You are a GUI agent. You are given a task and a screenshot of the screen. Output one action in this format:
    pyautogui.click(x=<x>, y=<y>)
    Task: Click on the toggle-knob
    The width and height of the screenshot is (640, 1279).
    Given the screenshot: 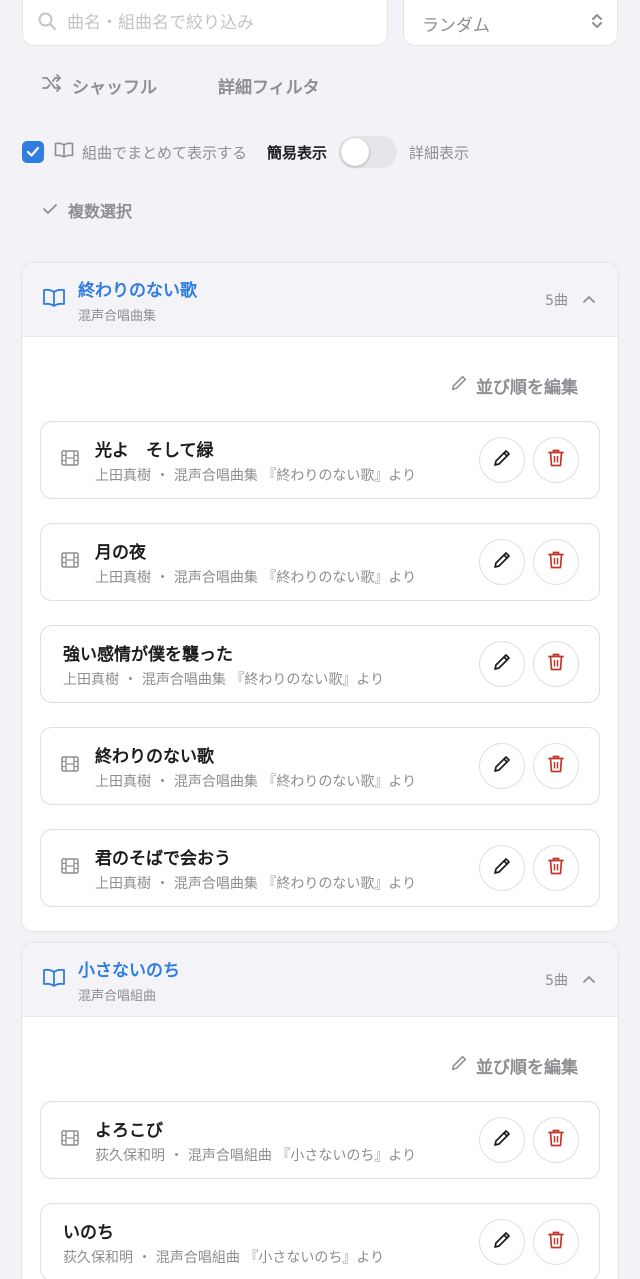 What is the action you would take?
    pyautogui.click(x=355, y=152)
    